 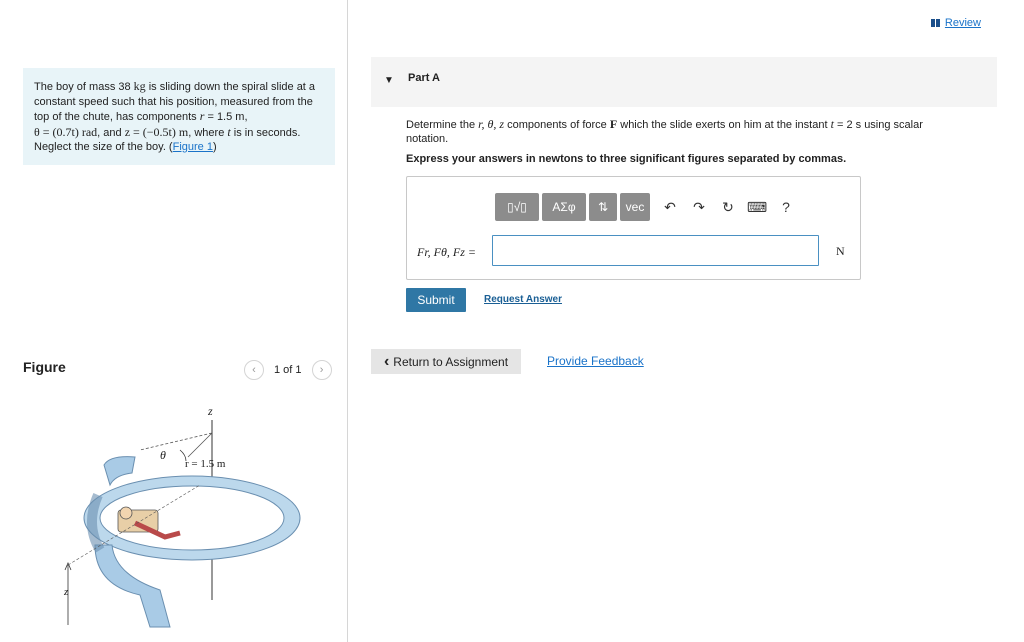 What do you see at coordinates (389, 80) in the screenshot?
I see `caret-down-icon: ▼` at bounding box center [389, 80].